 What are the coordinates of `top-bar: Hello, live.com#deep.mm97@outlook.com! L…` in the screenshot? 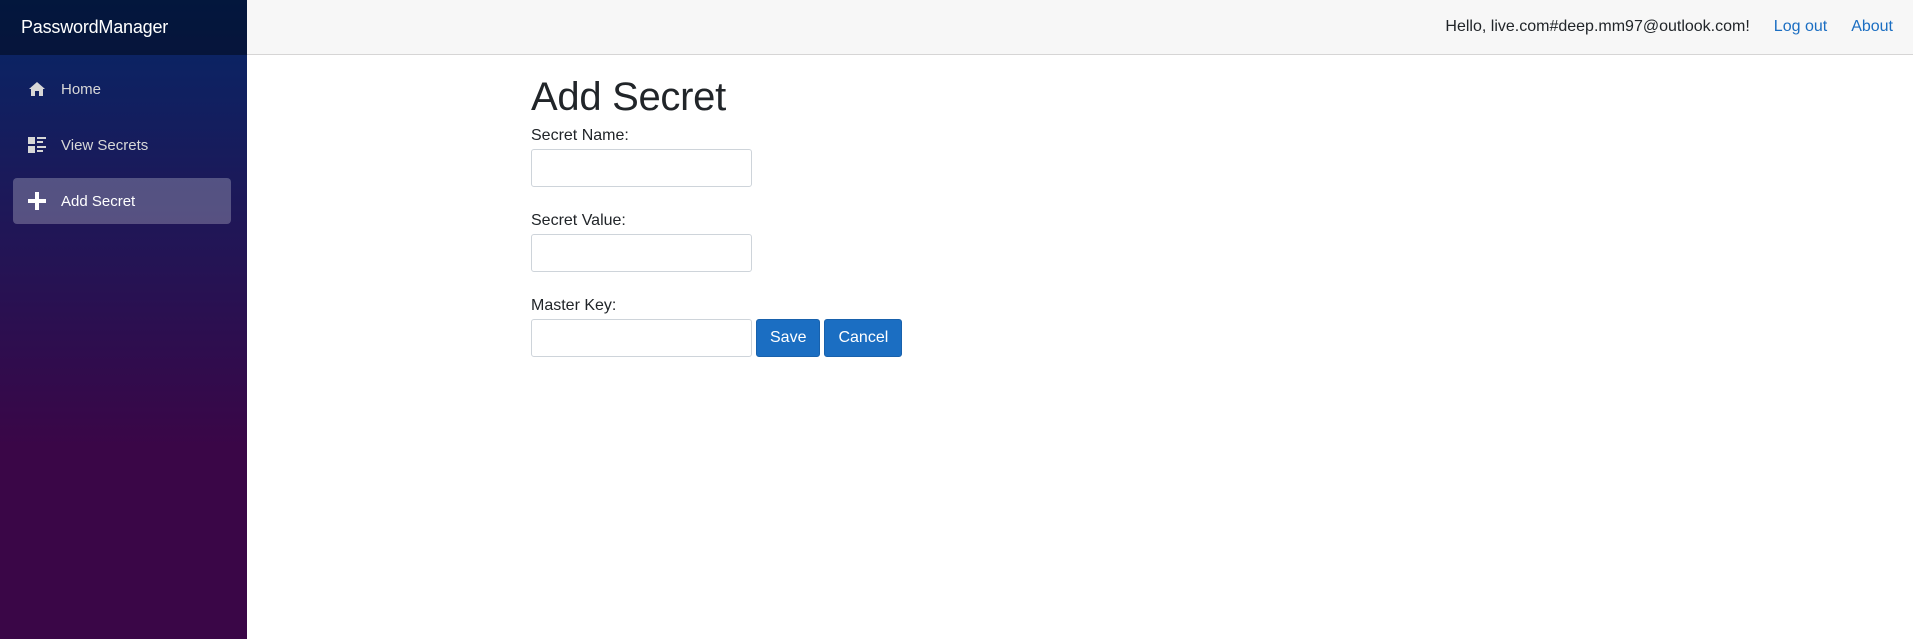 It's located at (1080, 27).